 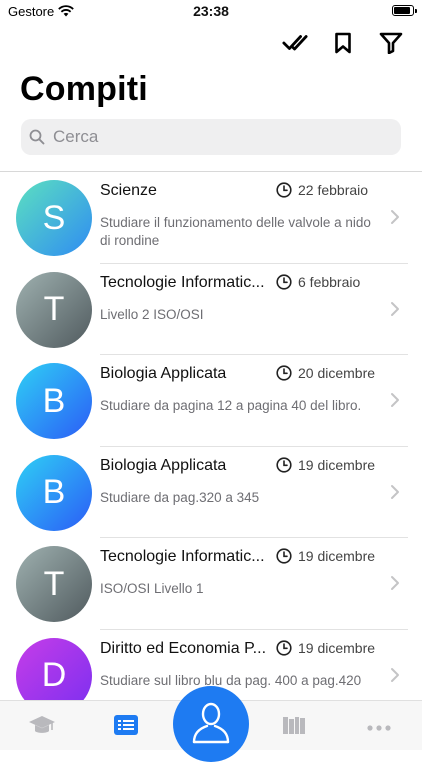 What do you see at coordinates (84, 89) in the screenshot?
I see `page-title: Compiti` at bounding box center [84, 89].